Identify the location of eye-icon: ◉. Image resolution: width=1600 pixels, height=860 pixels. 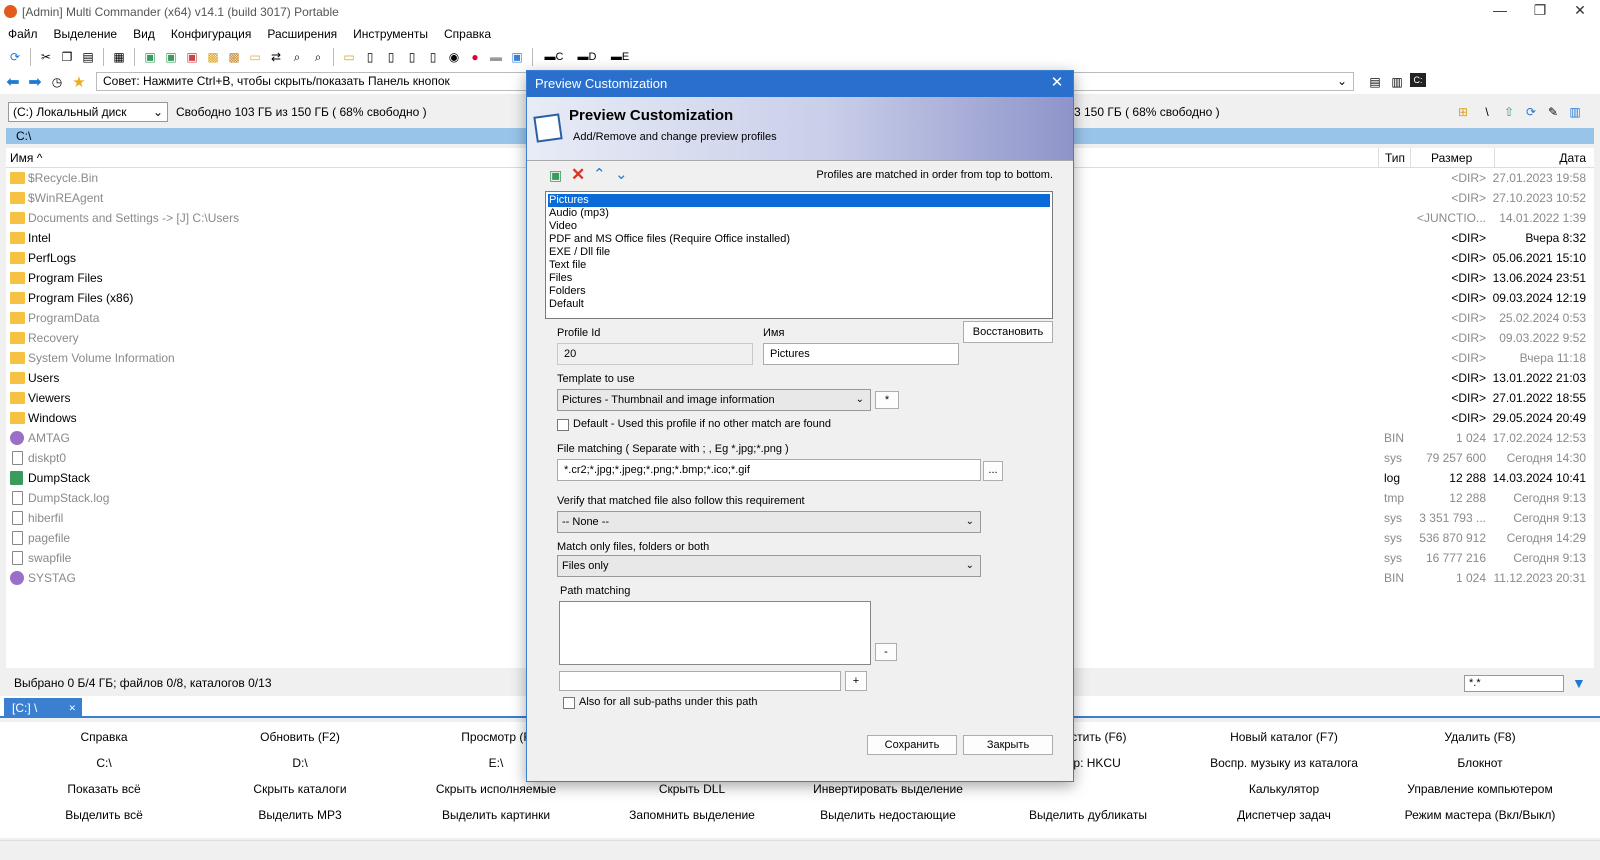
(454, 57).